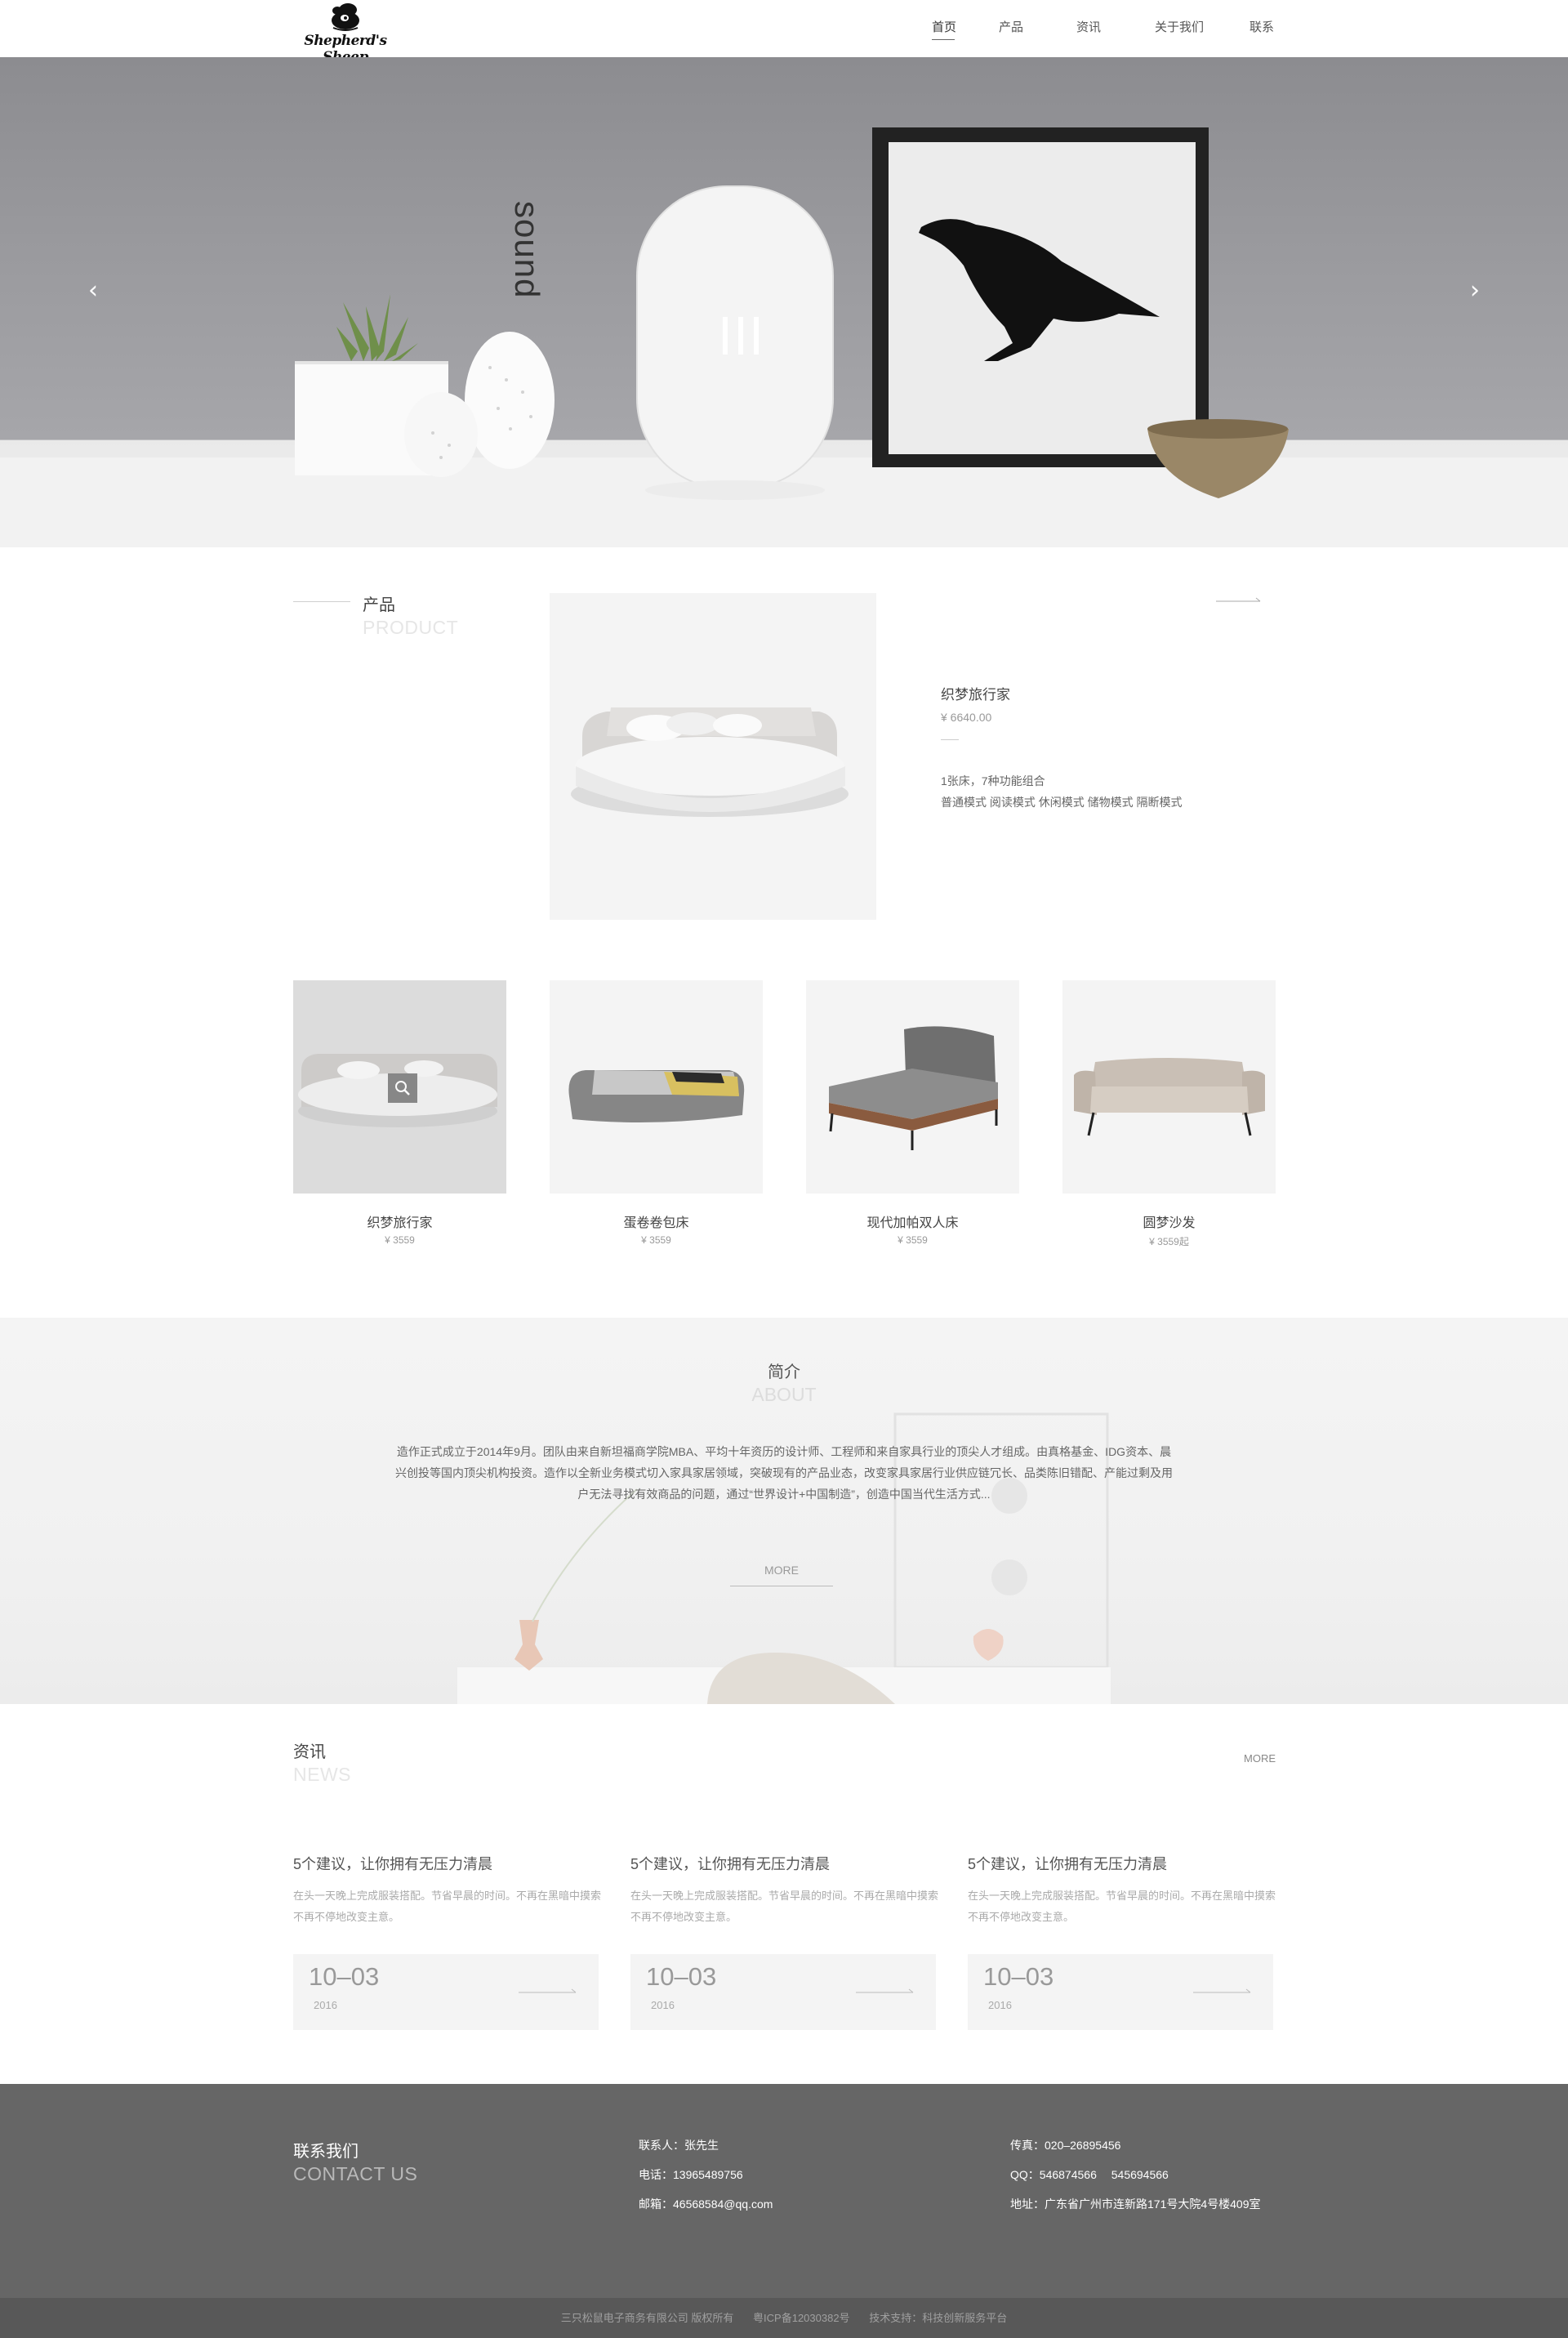  What do you see at coordinates (781, 1573) in the screenshot?
I see `about-more-button: MORE` at bounding box center [781, 1573].